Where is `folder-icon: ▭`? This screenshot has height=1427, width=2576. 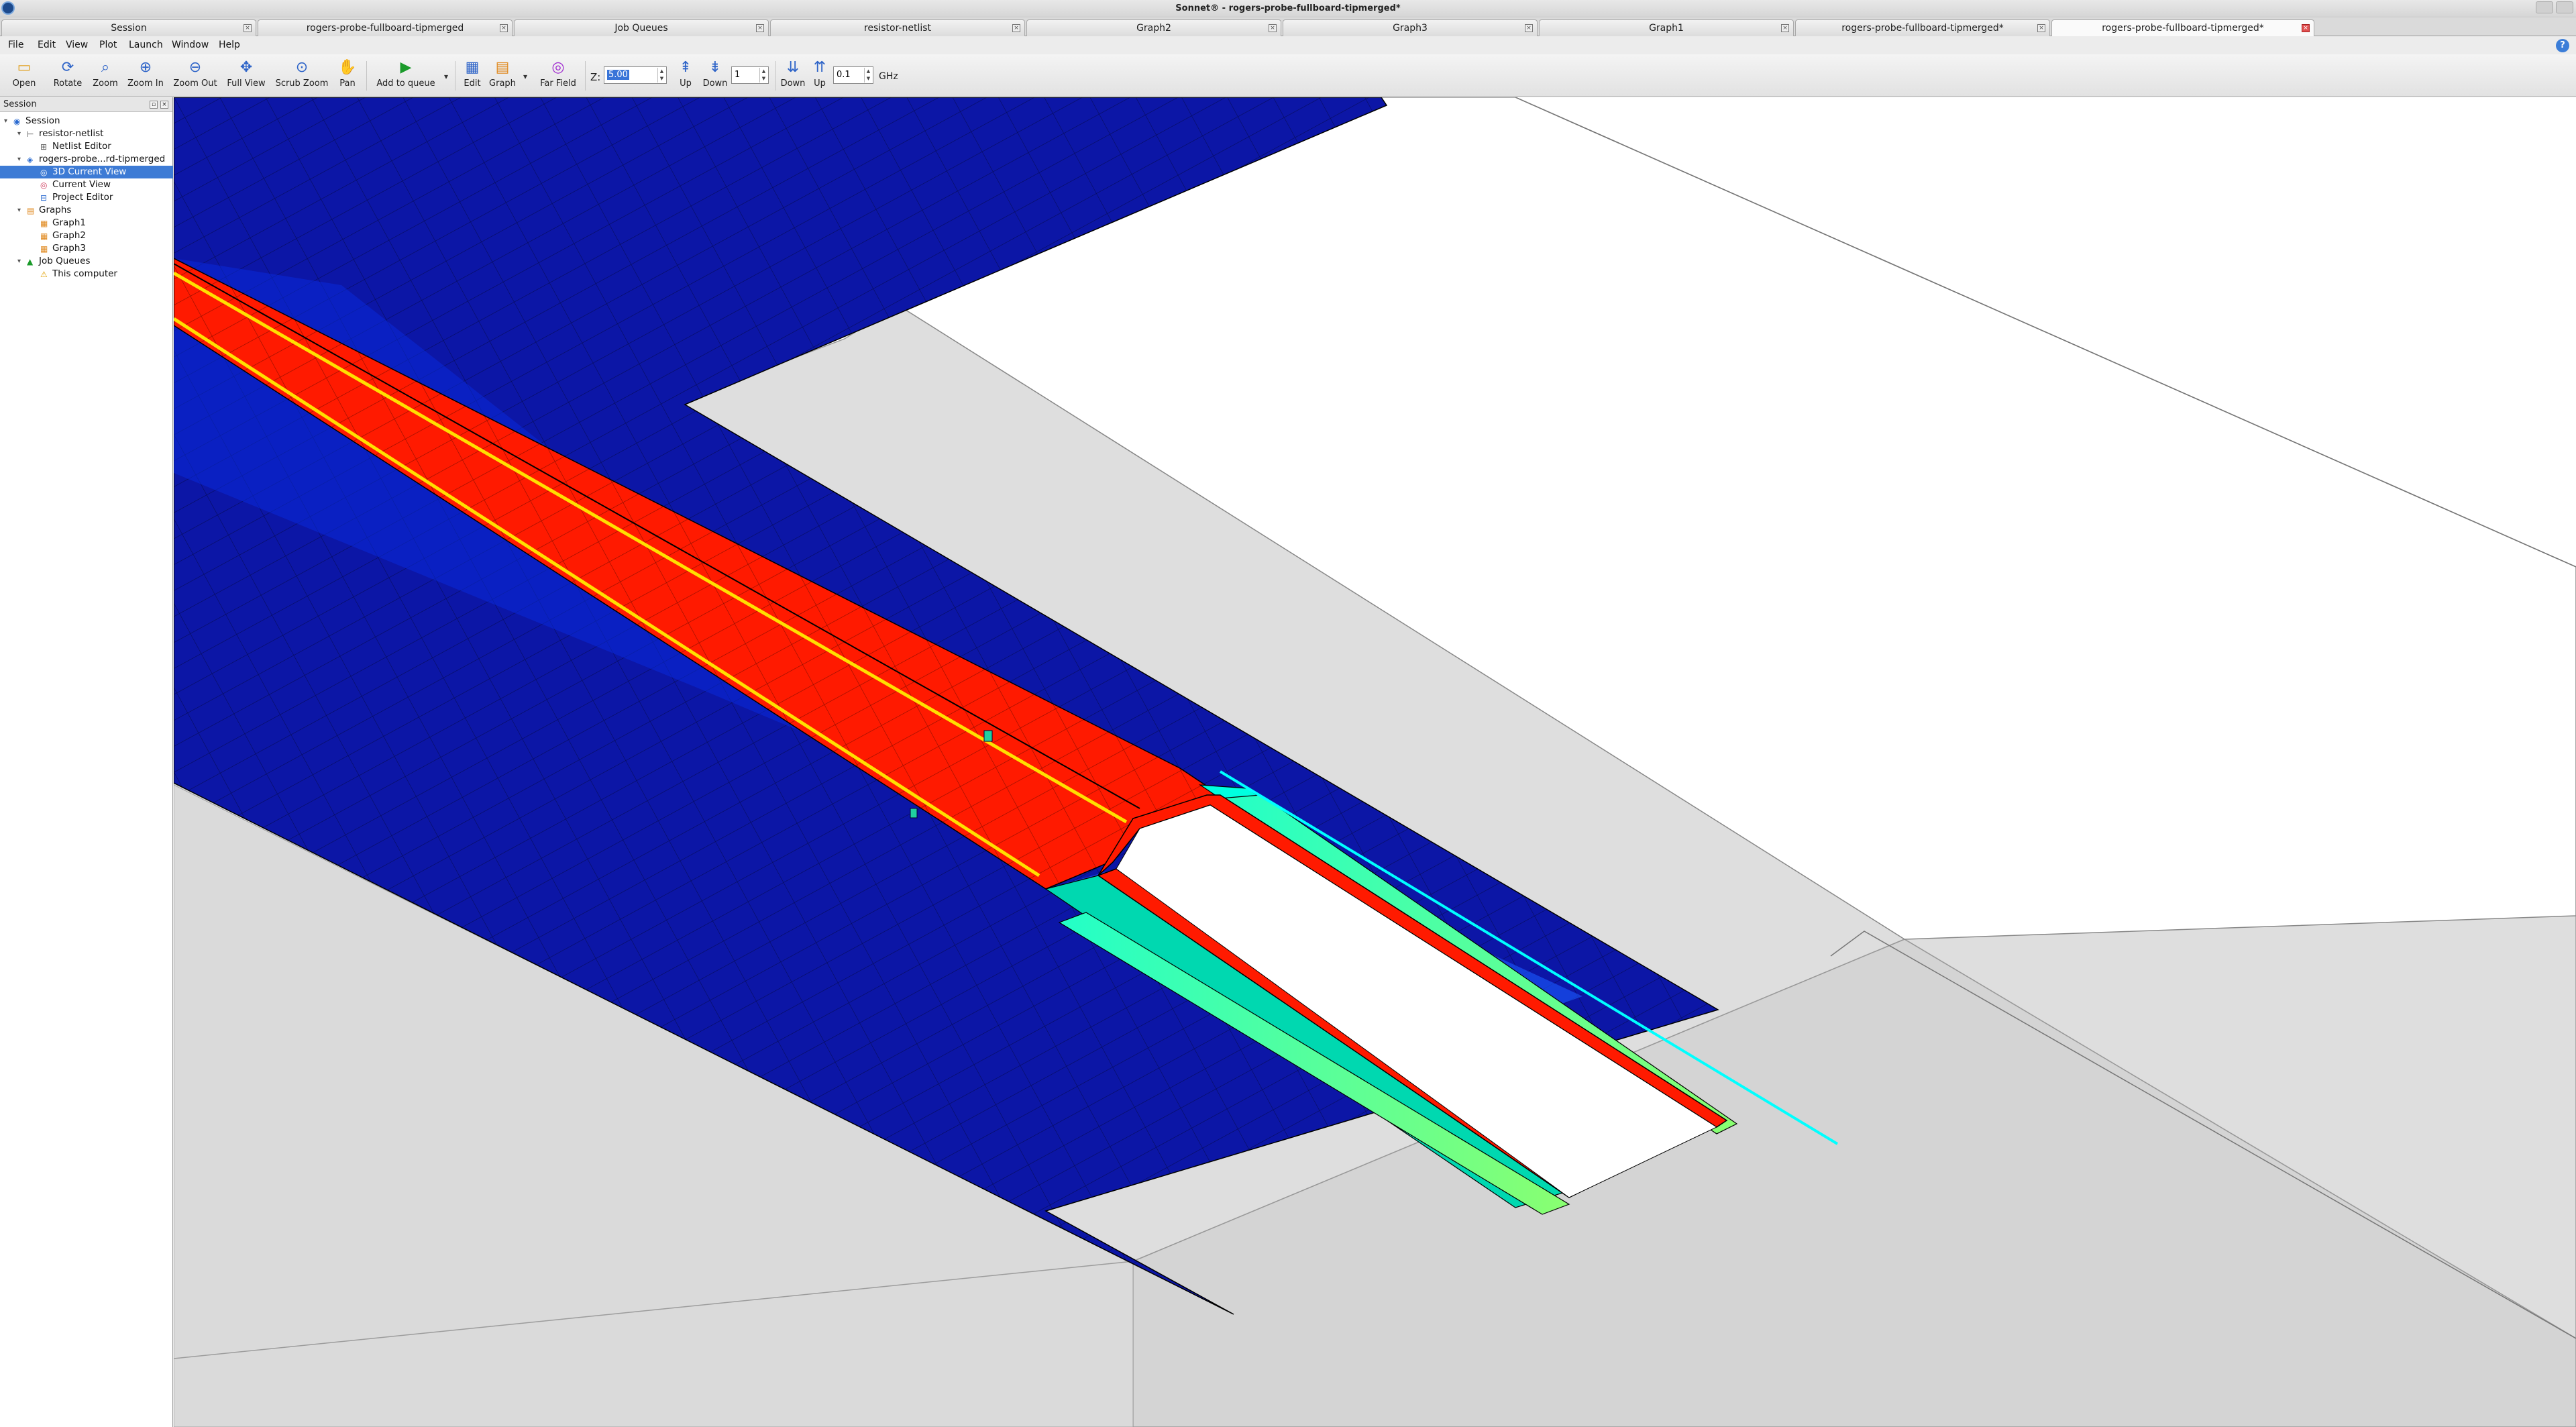
folder-icon: ▭ is located at coordinates (24, 67).